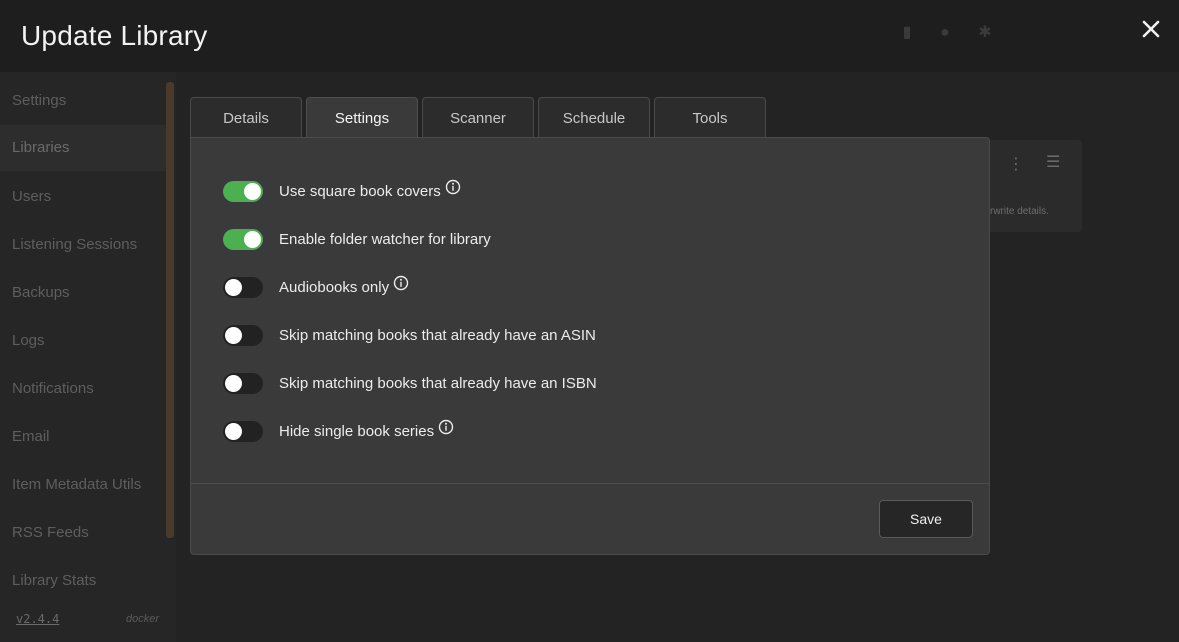 Image resolution: width=1179 pixels, height=642 pixels. What do you see at coordinates (243, 431) in the screenshot?
I see `hide-single-series-toggle` at bounding box center [243, 431].